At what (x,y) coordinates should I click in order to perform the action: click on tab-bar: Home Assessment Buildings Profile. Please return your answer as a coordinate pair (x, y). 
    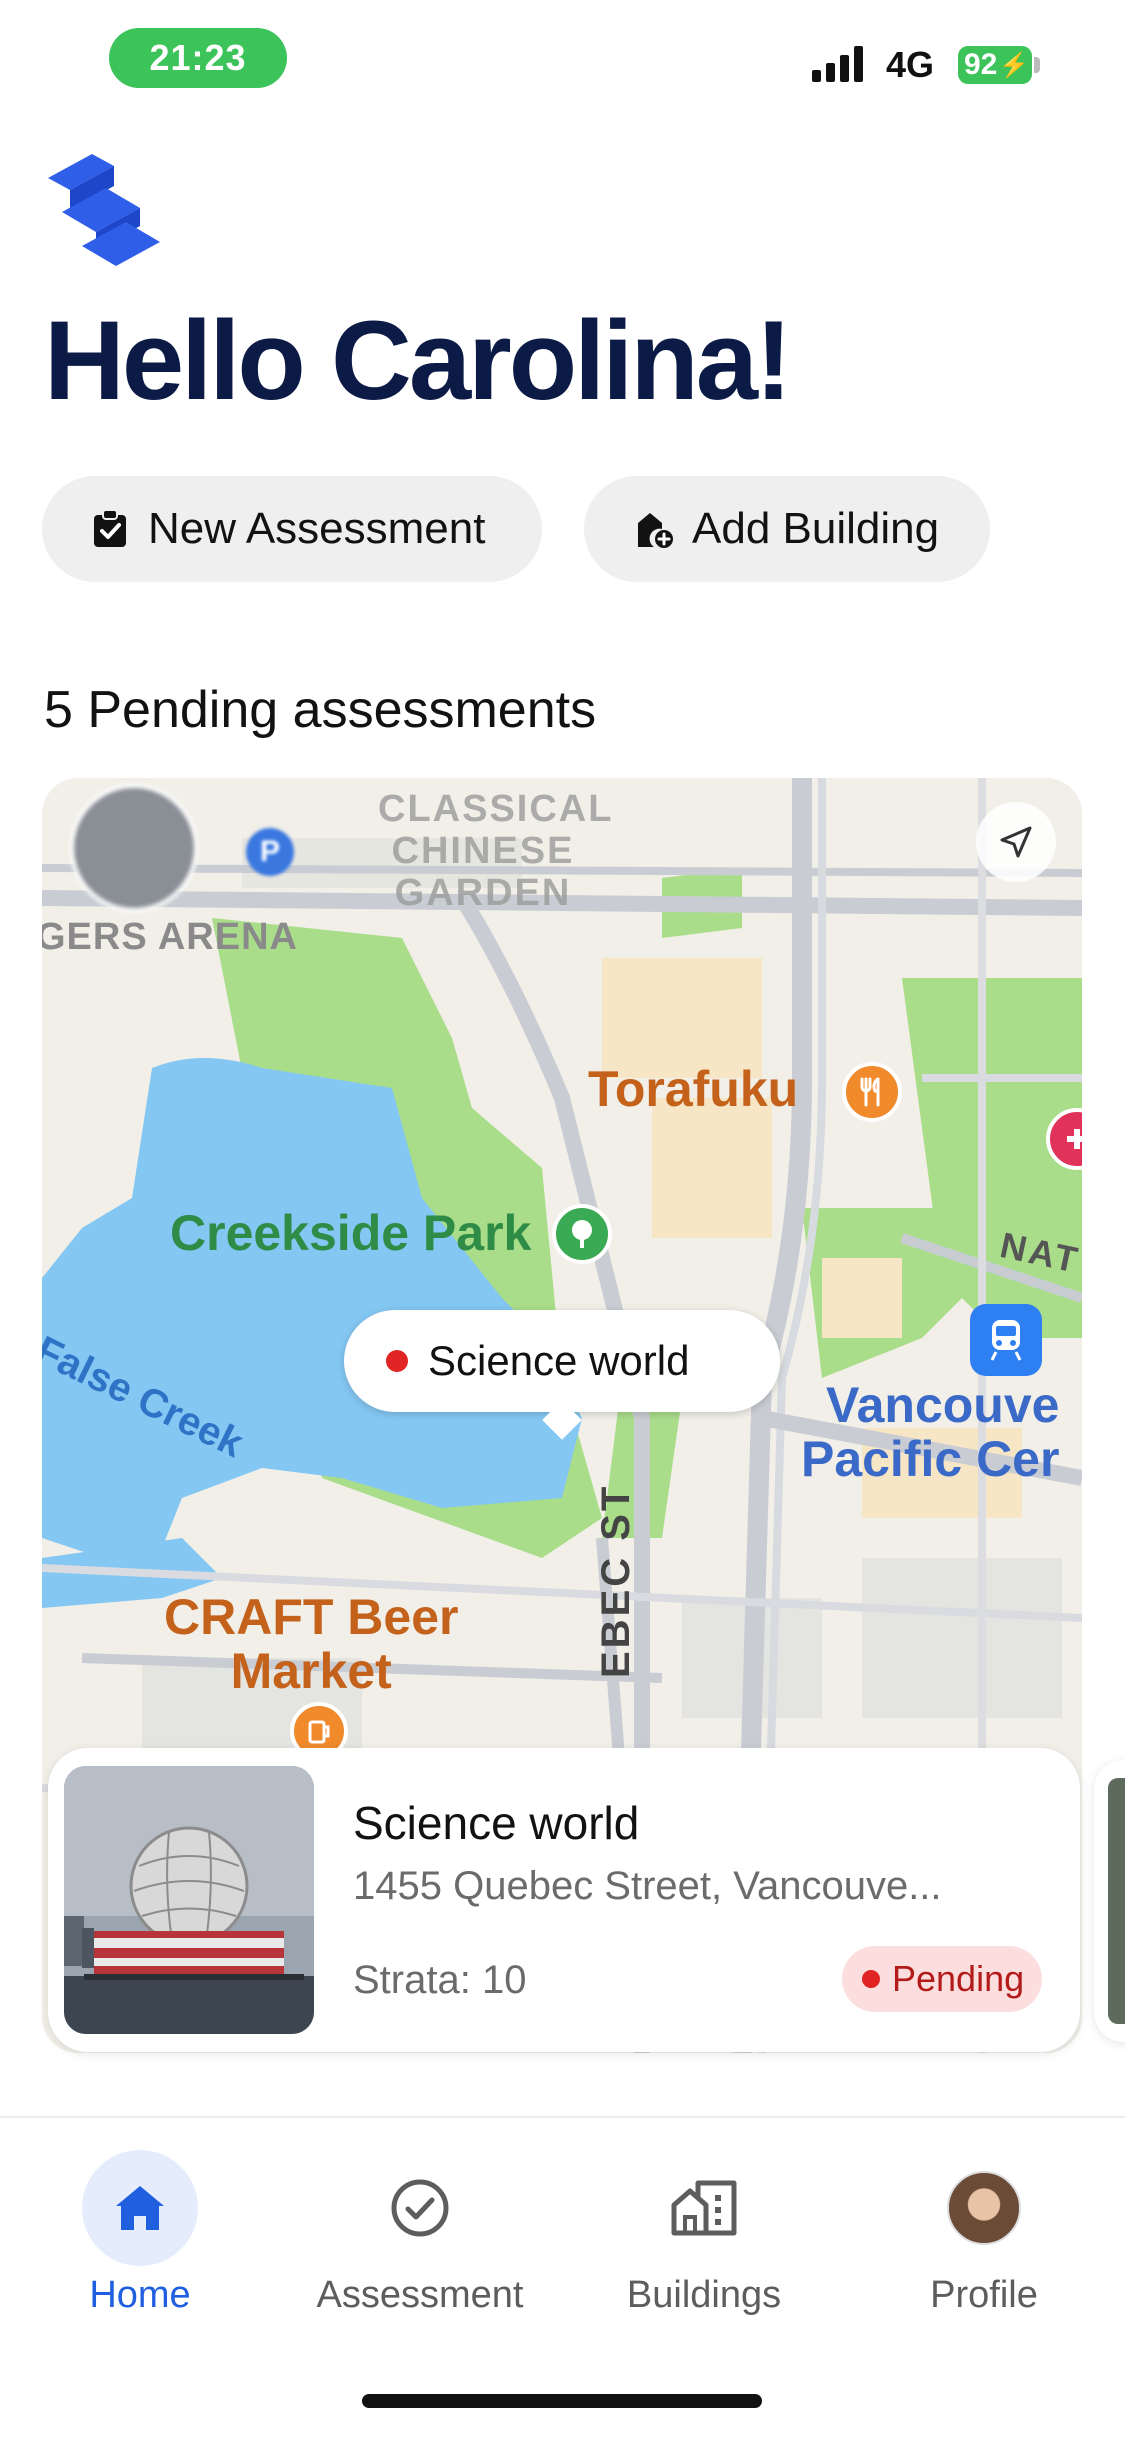
    Looking at the image, I should click on (562, 2277).